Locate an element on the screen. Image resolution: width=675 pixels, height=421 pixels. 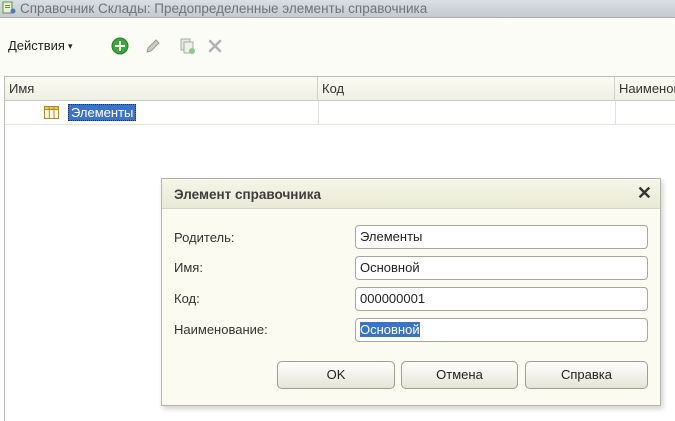
row-name-cell: Элементы is located at coordinates (102, 112).